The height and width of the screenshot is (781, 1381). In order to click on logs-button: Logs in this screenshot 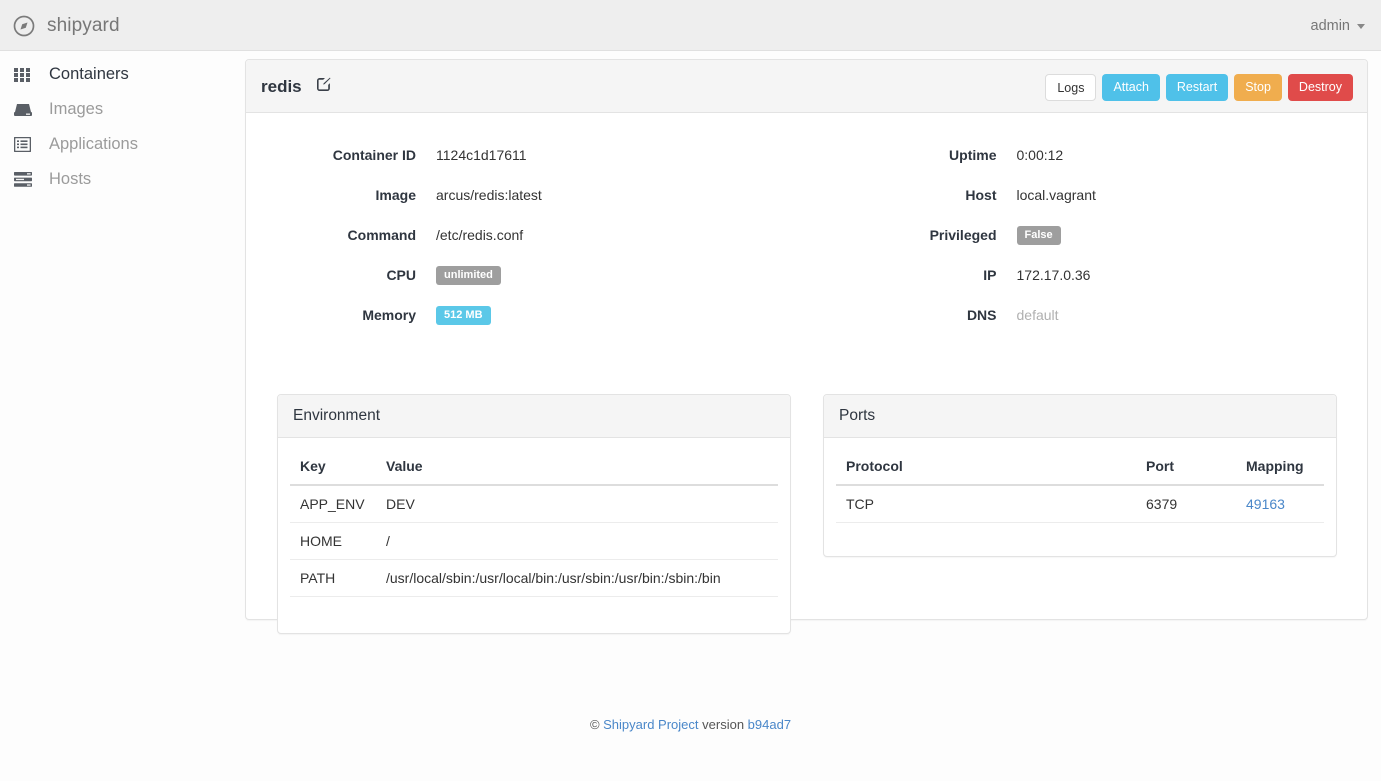, I will do `click(1071, 87)`.